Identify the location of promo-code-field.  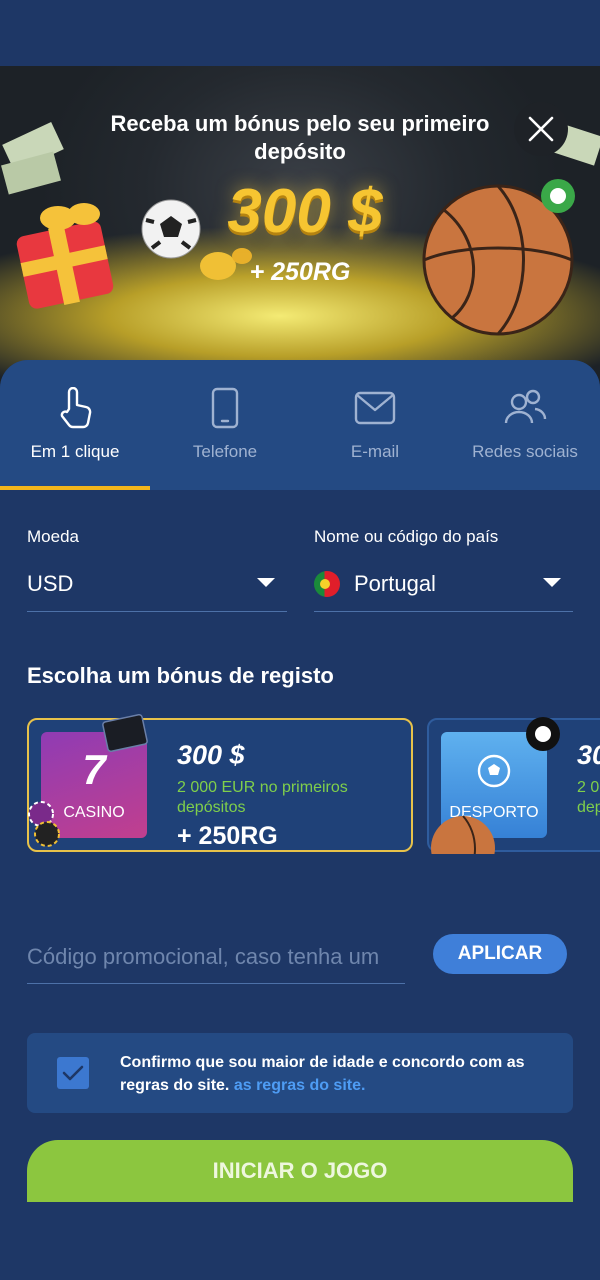
(216, 957).